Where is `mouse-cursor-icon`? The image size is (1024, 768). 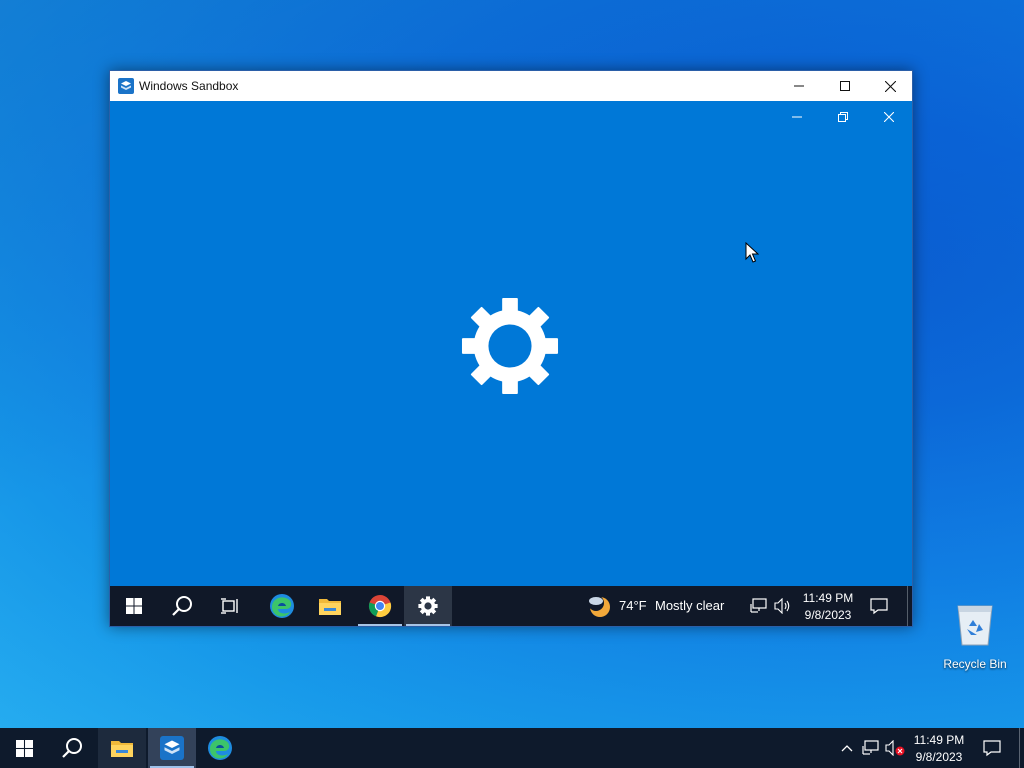 mouse-cursor-icon is located at coordinates (752, 252).